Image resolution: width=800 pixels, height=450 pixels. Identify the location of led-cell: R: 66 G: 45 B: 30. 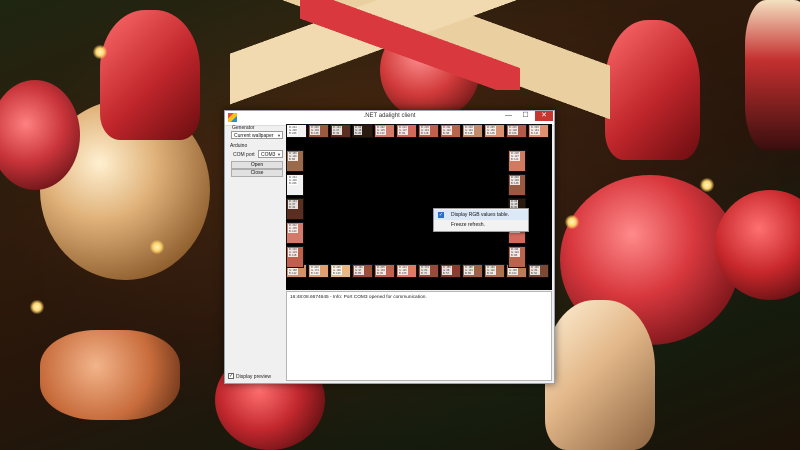
(362, 131).